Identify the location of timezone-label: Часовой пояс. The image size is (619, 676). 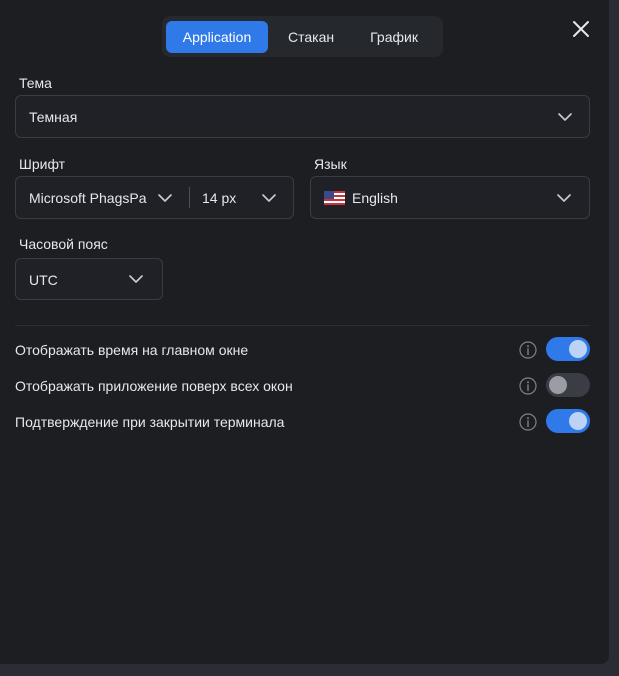
(63, 244).